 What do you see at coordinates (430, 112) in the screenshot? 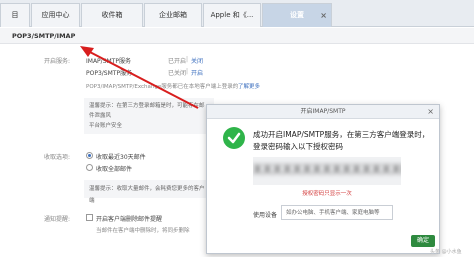
I see `close-icon: ×` at bounding box center [430, 112].